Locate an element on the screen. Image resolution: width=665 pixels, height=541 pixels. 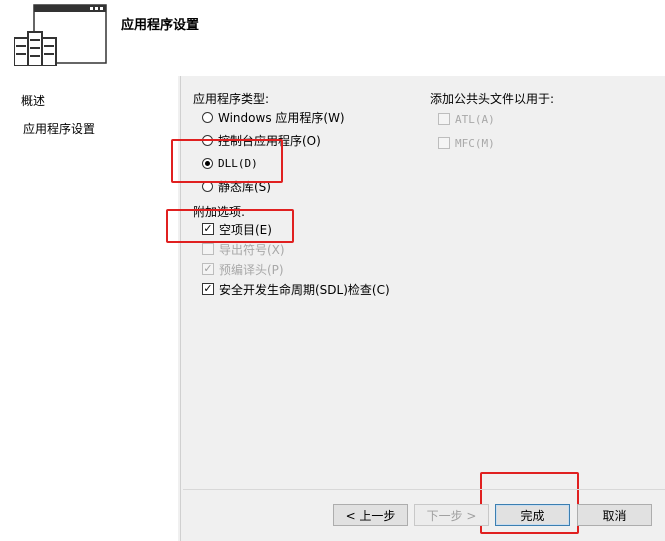
prev-button: < 上一步 is located at coordinates (370, 515).